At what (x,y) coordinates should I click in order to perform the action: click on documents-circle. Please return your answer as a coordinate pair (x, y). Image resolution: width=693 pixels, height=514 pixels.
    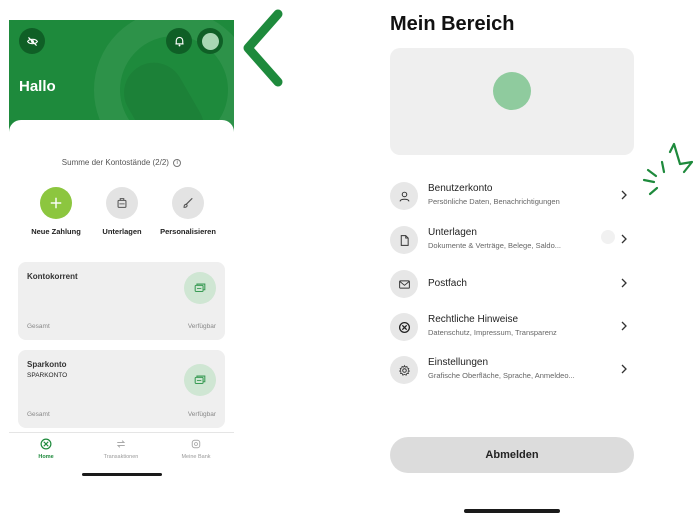
    Looking at the image, I should click on (122, 203).